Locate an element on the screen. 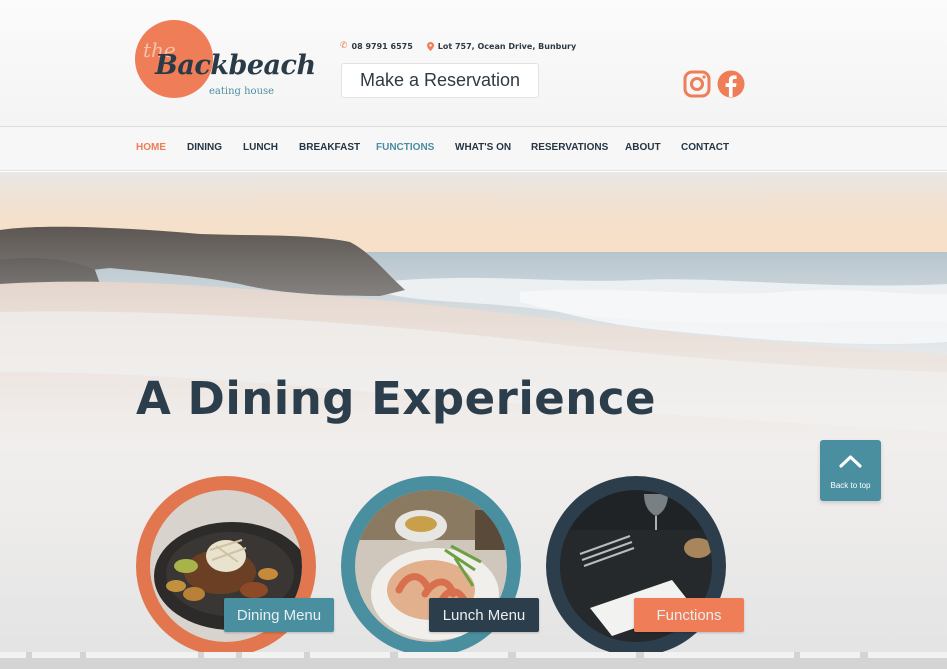  logo: the Backbeach eating house is located at coordinates (225, 60).